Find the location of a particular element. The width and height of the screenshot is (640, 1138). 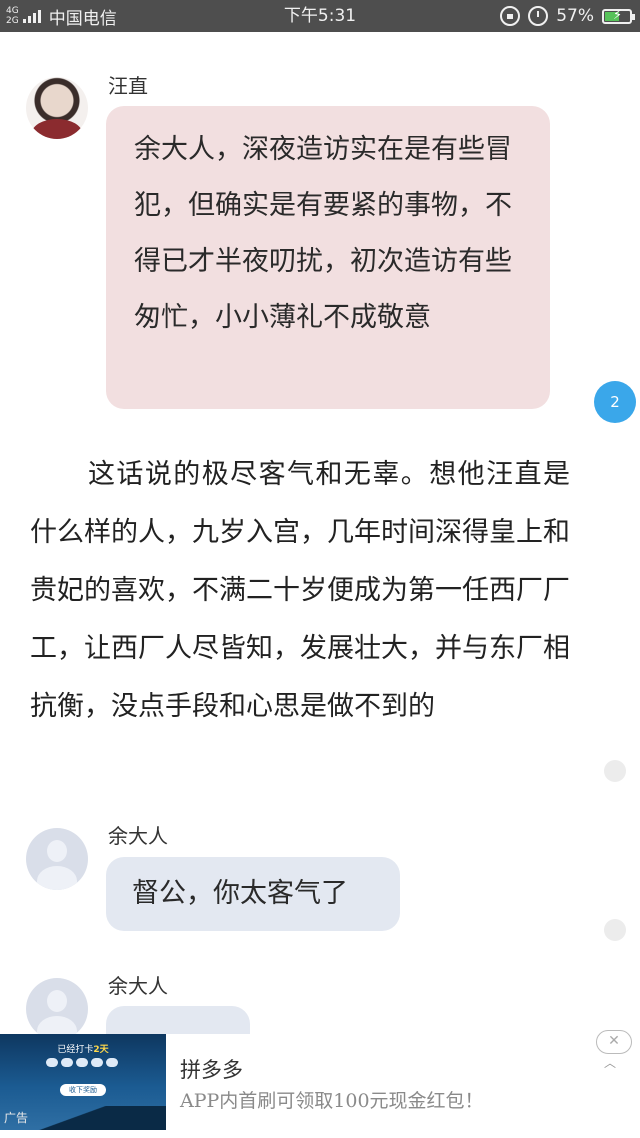

ad-image-button: 收下奖励 is located at coordinates (83, 1090).